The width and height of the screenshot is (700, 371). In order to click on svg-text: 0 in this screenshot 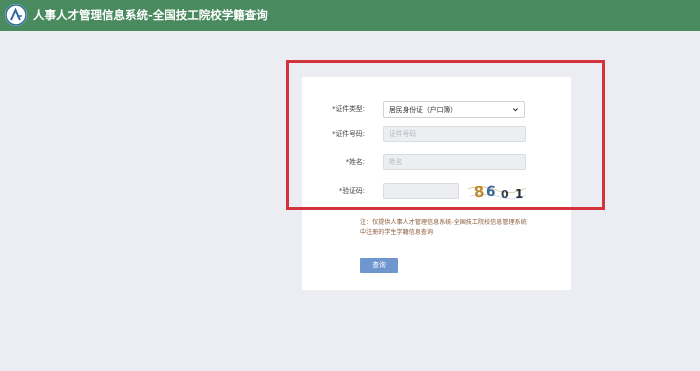, I will do `click(505, 194)`.